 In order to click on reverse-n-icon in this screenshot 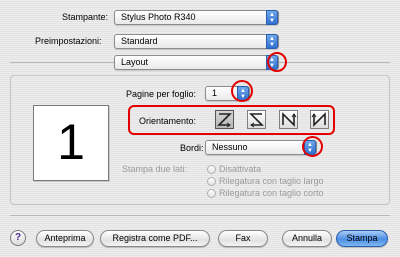, I will do `click(318, 119)`.